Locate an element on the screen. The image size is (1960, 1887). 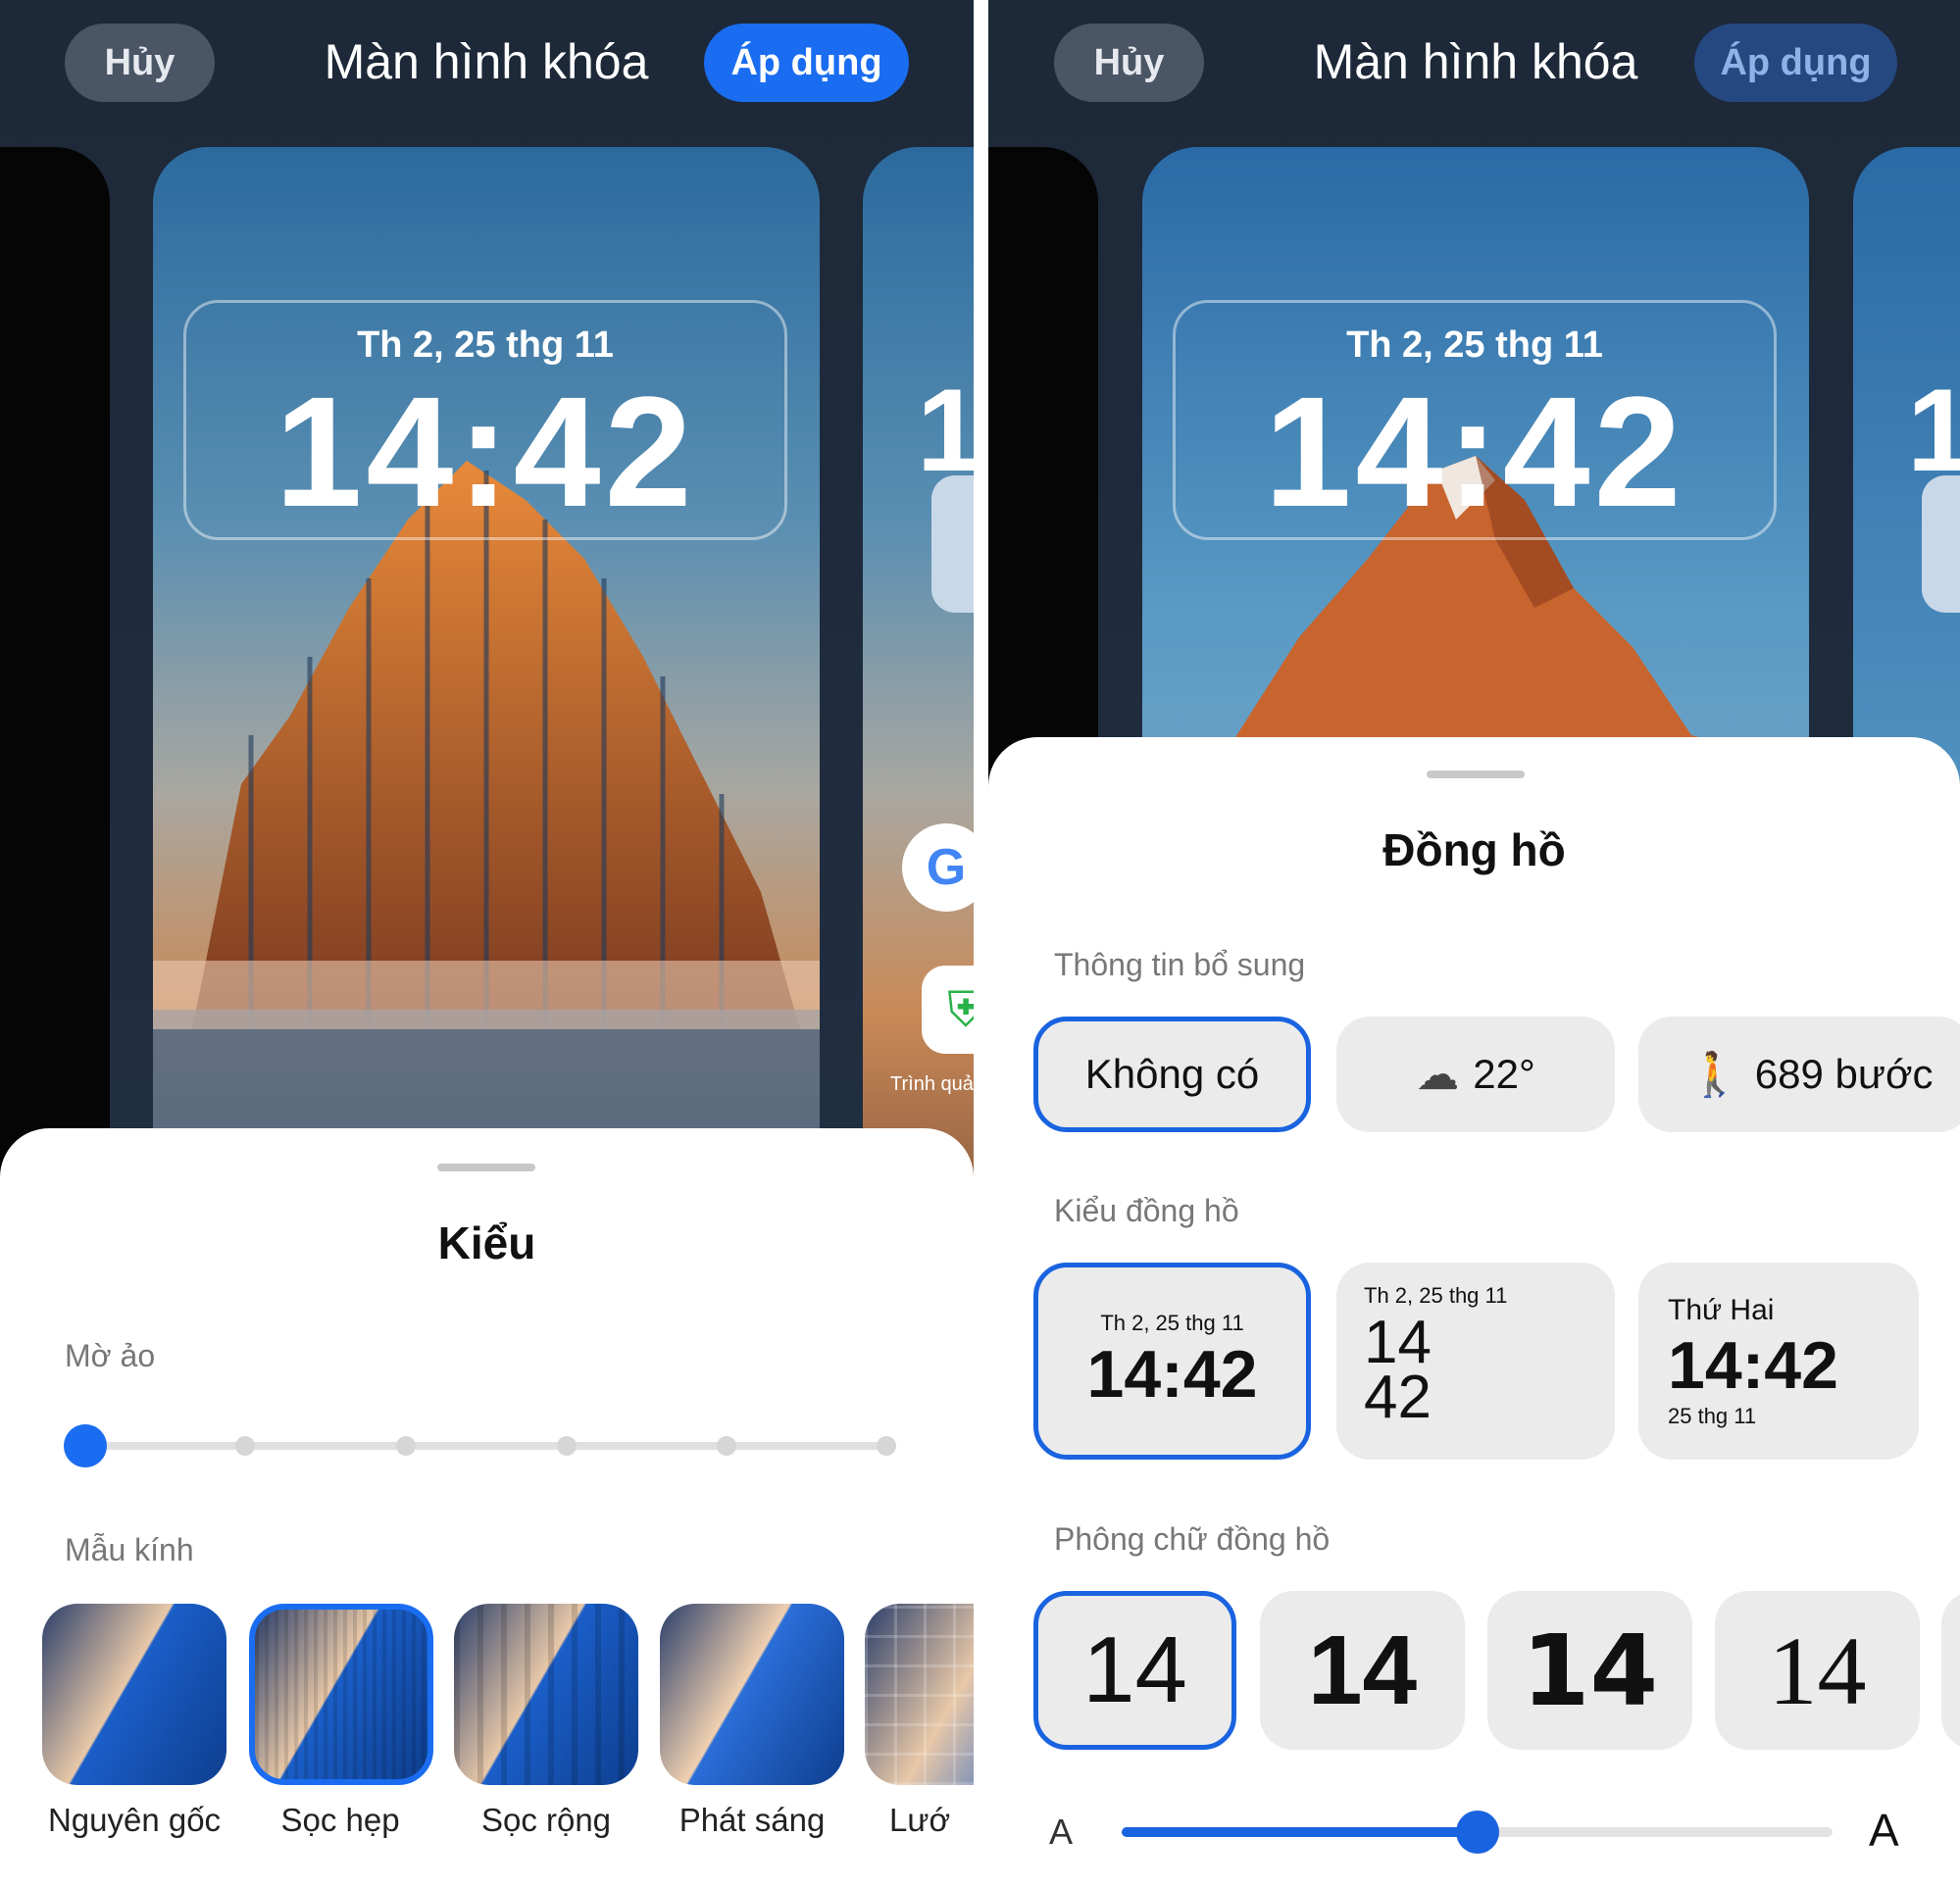
chip-label: 22° is located at coordinates (1504, 1074).